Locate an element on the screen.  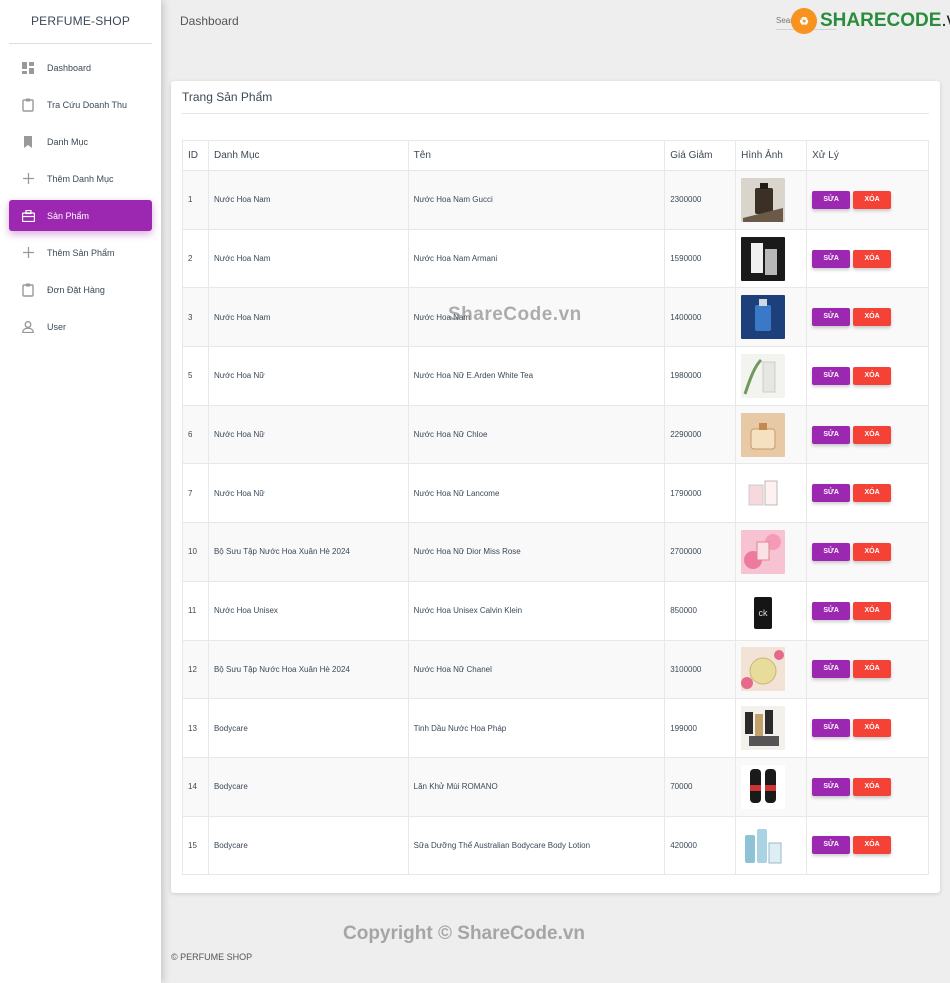
sidebar-item-label: Thêm Sản Phẩm is located at coordinates (81, 252).